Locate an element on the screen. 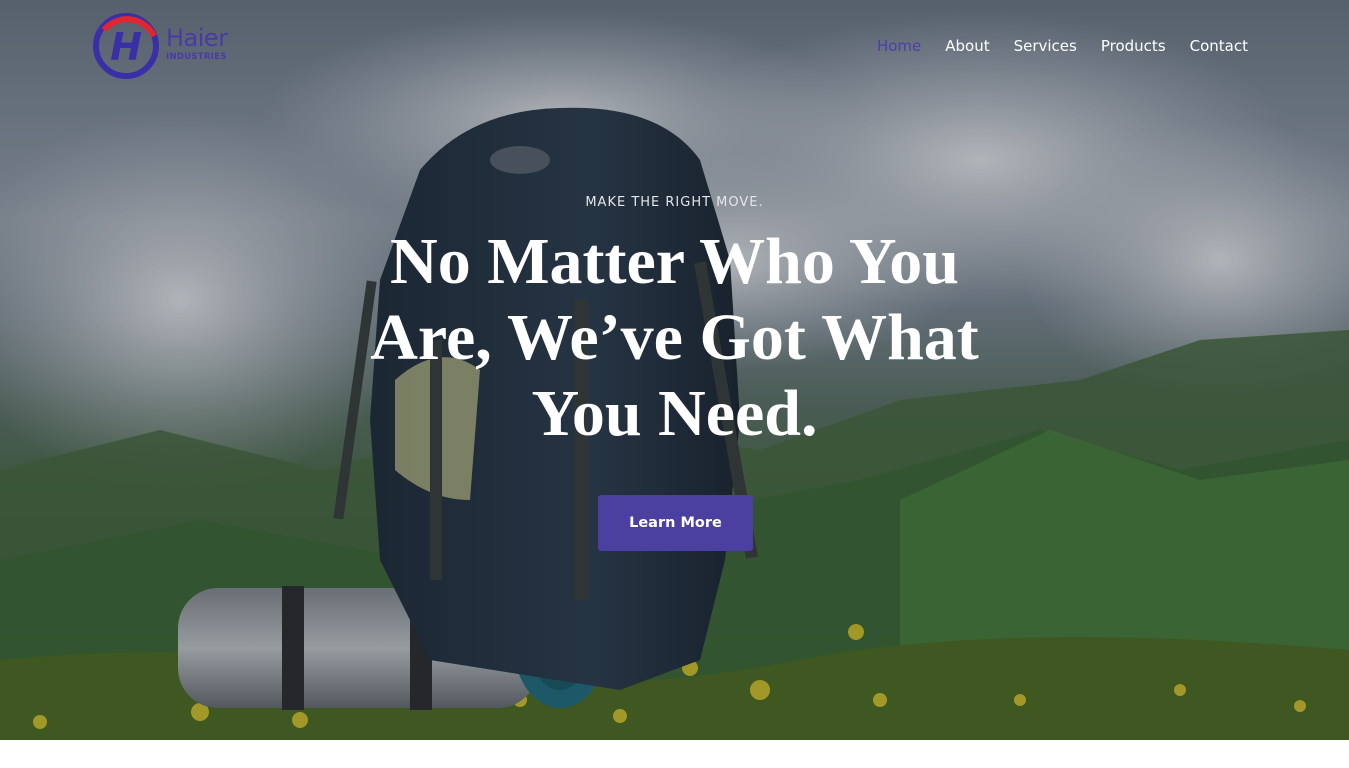 This screenshot has width=1349, height=768. nav-item-about: About is located at coordinates (967, 46).